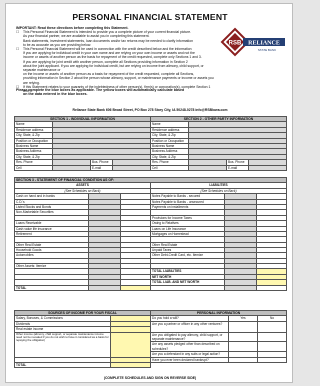 This screenshot has width=320, height=386. What do you see at coordinates (240, 288) in the screenshot?
I see `liability-value` at bounding box center [240, 288].